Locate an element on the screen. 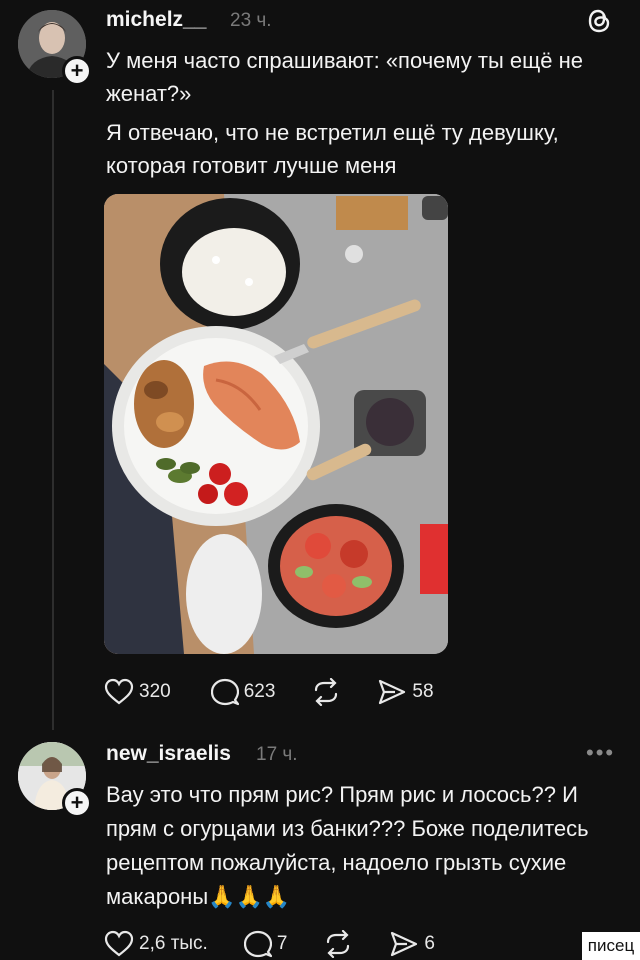 The image size is (640, 960). like-button: 320 is located at coordinates (137, 692).